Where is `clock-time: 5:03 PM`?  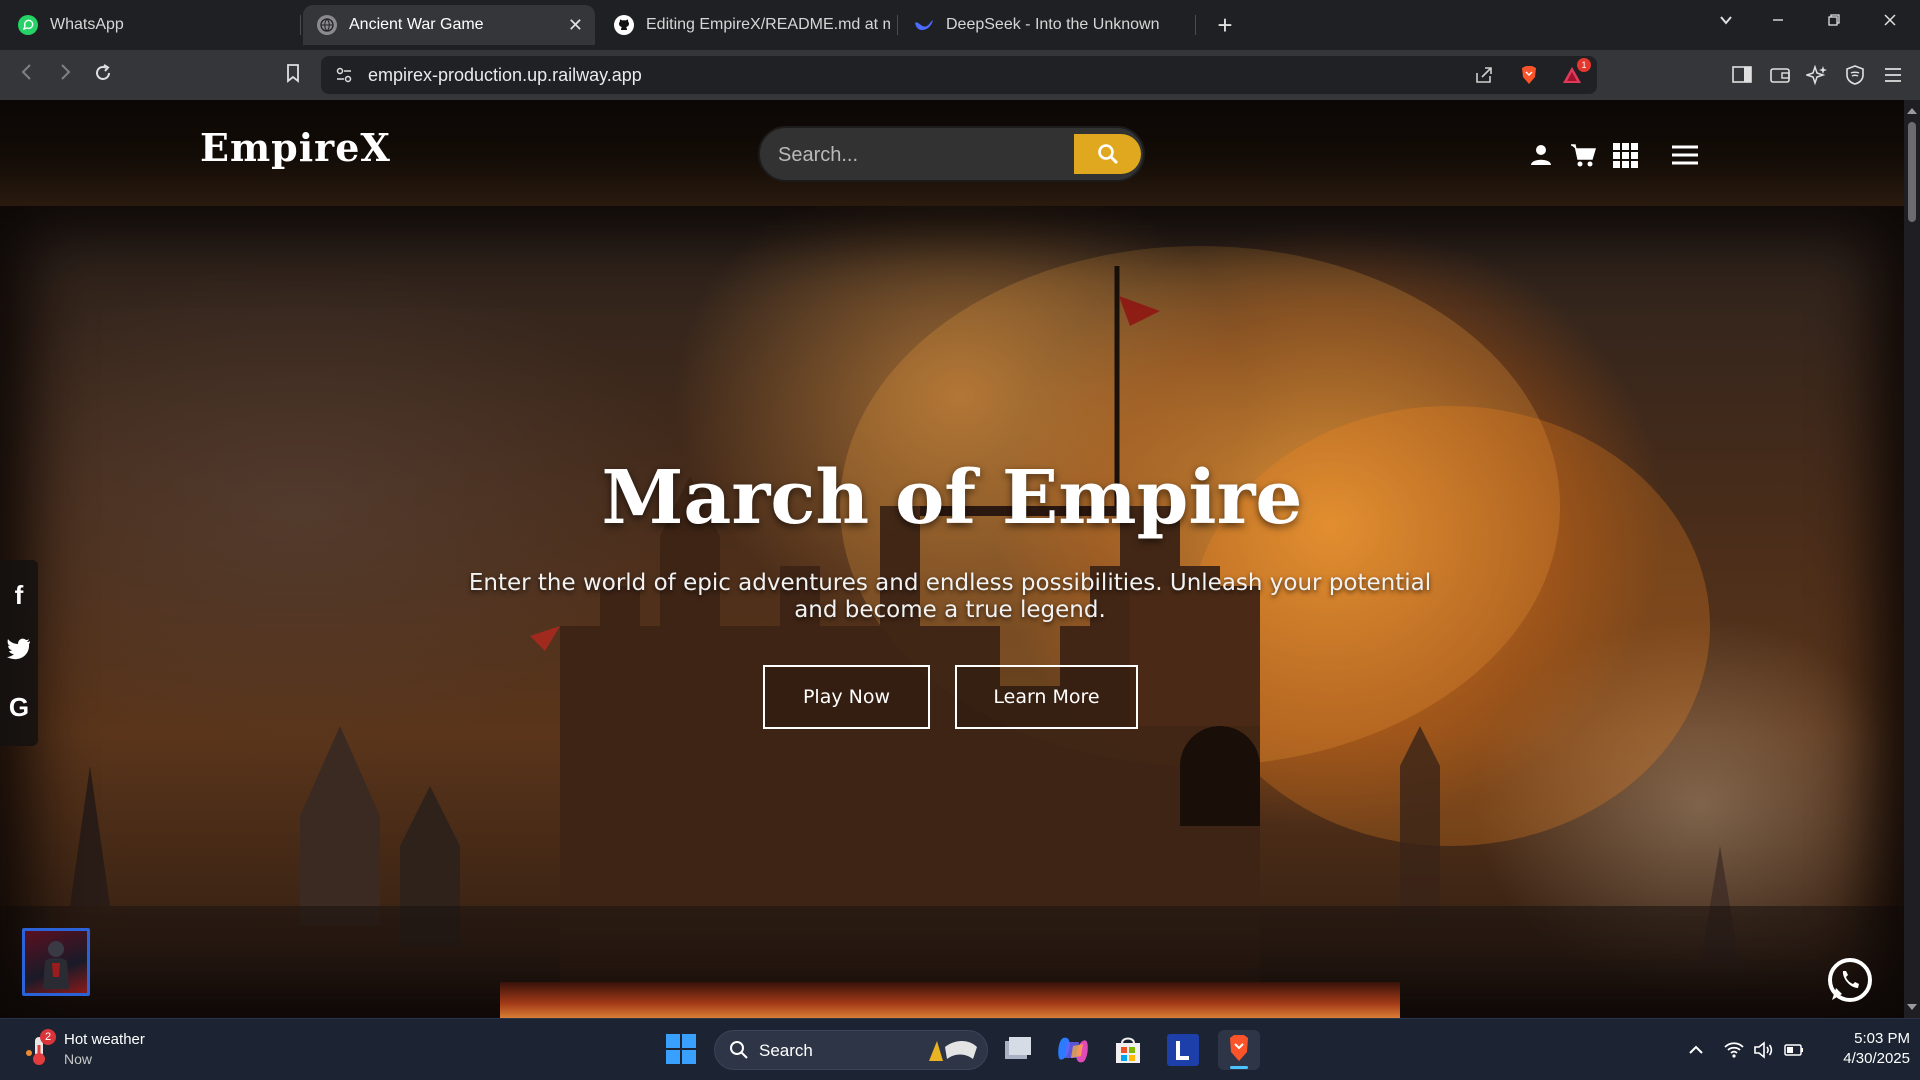 clock-time: 5:03 PM is located at coordinates (1882, 1038).